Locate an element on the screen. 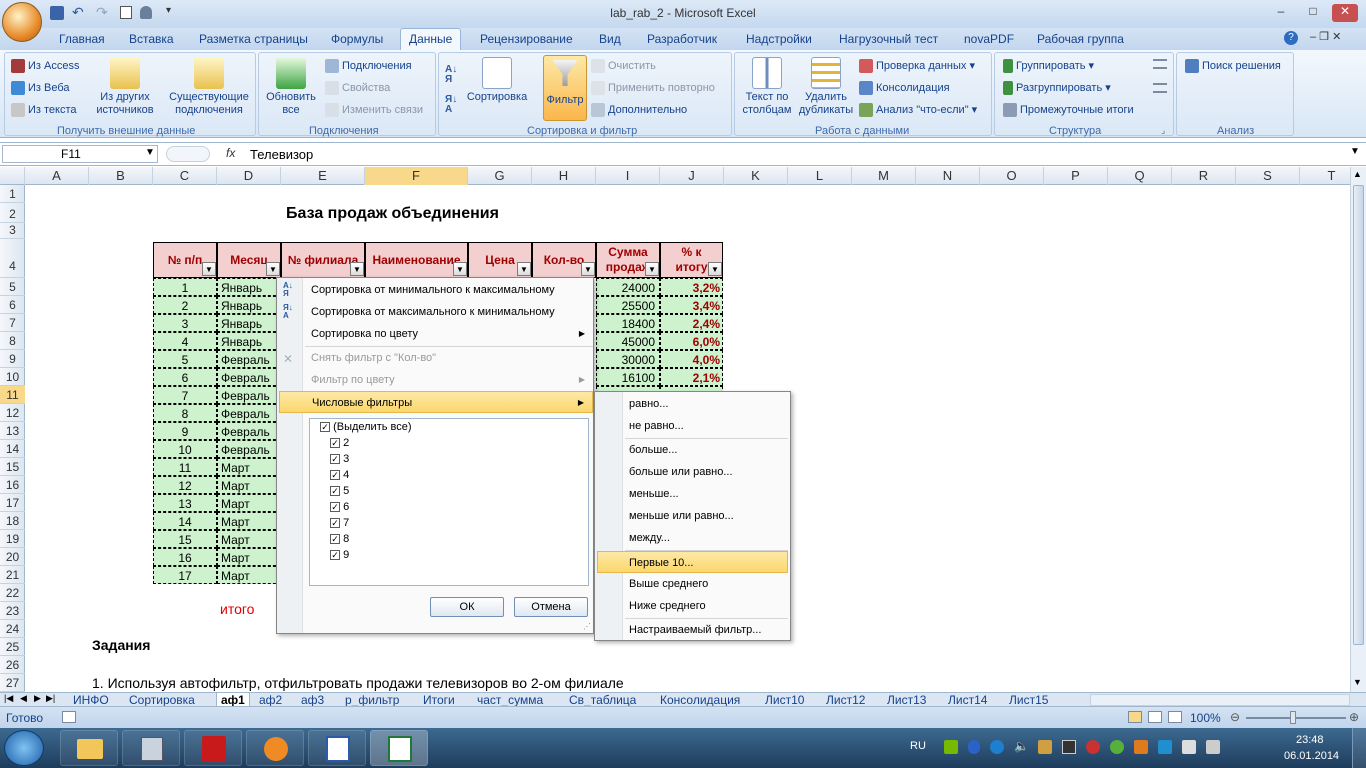 This screenshot has height=768, width=1366. cell-percent: 4,0% is located at coordinates (691, 359).